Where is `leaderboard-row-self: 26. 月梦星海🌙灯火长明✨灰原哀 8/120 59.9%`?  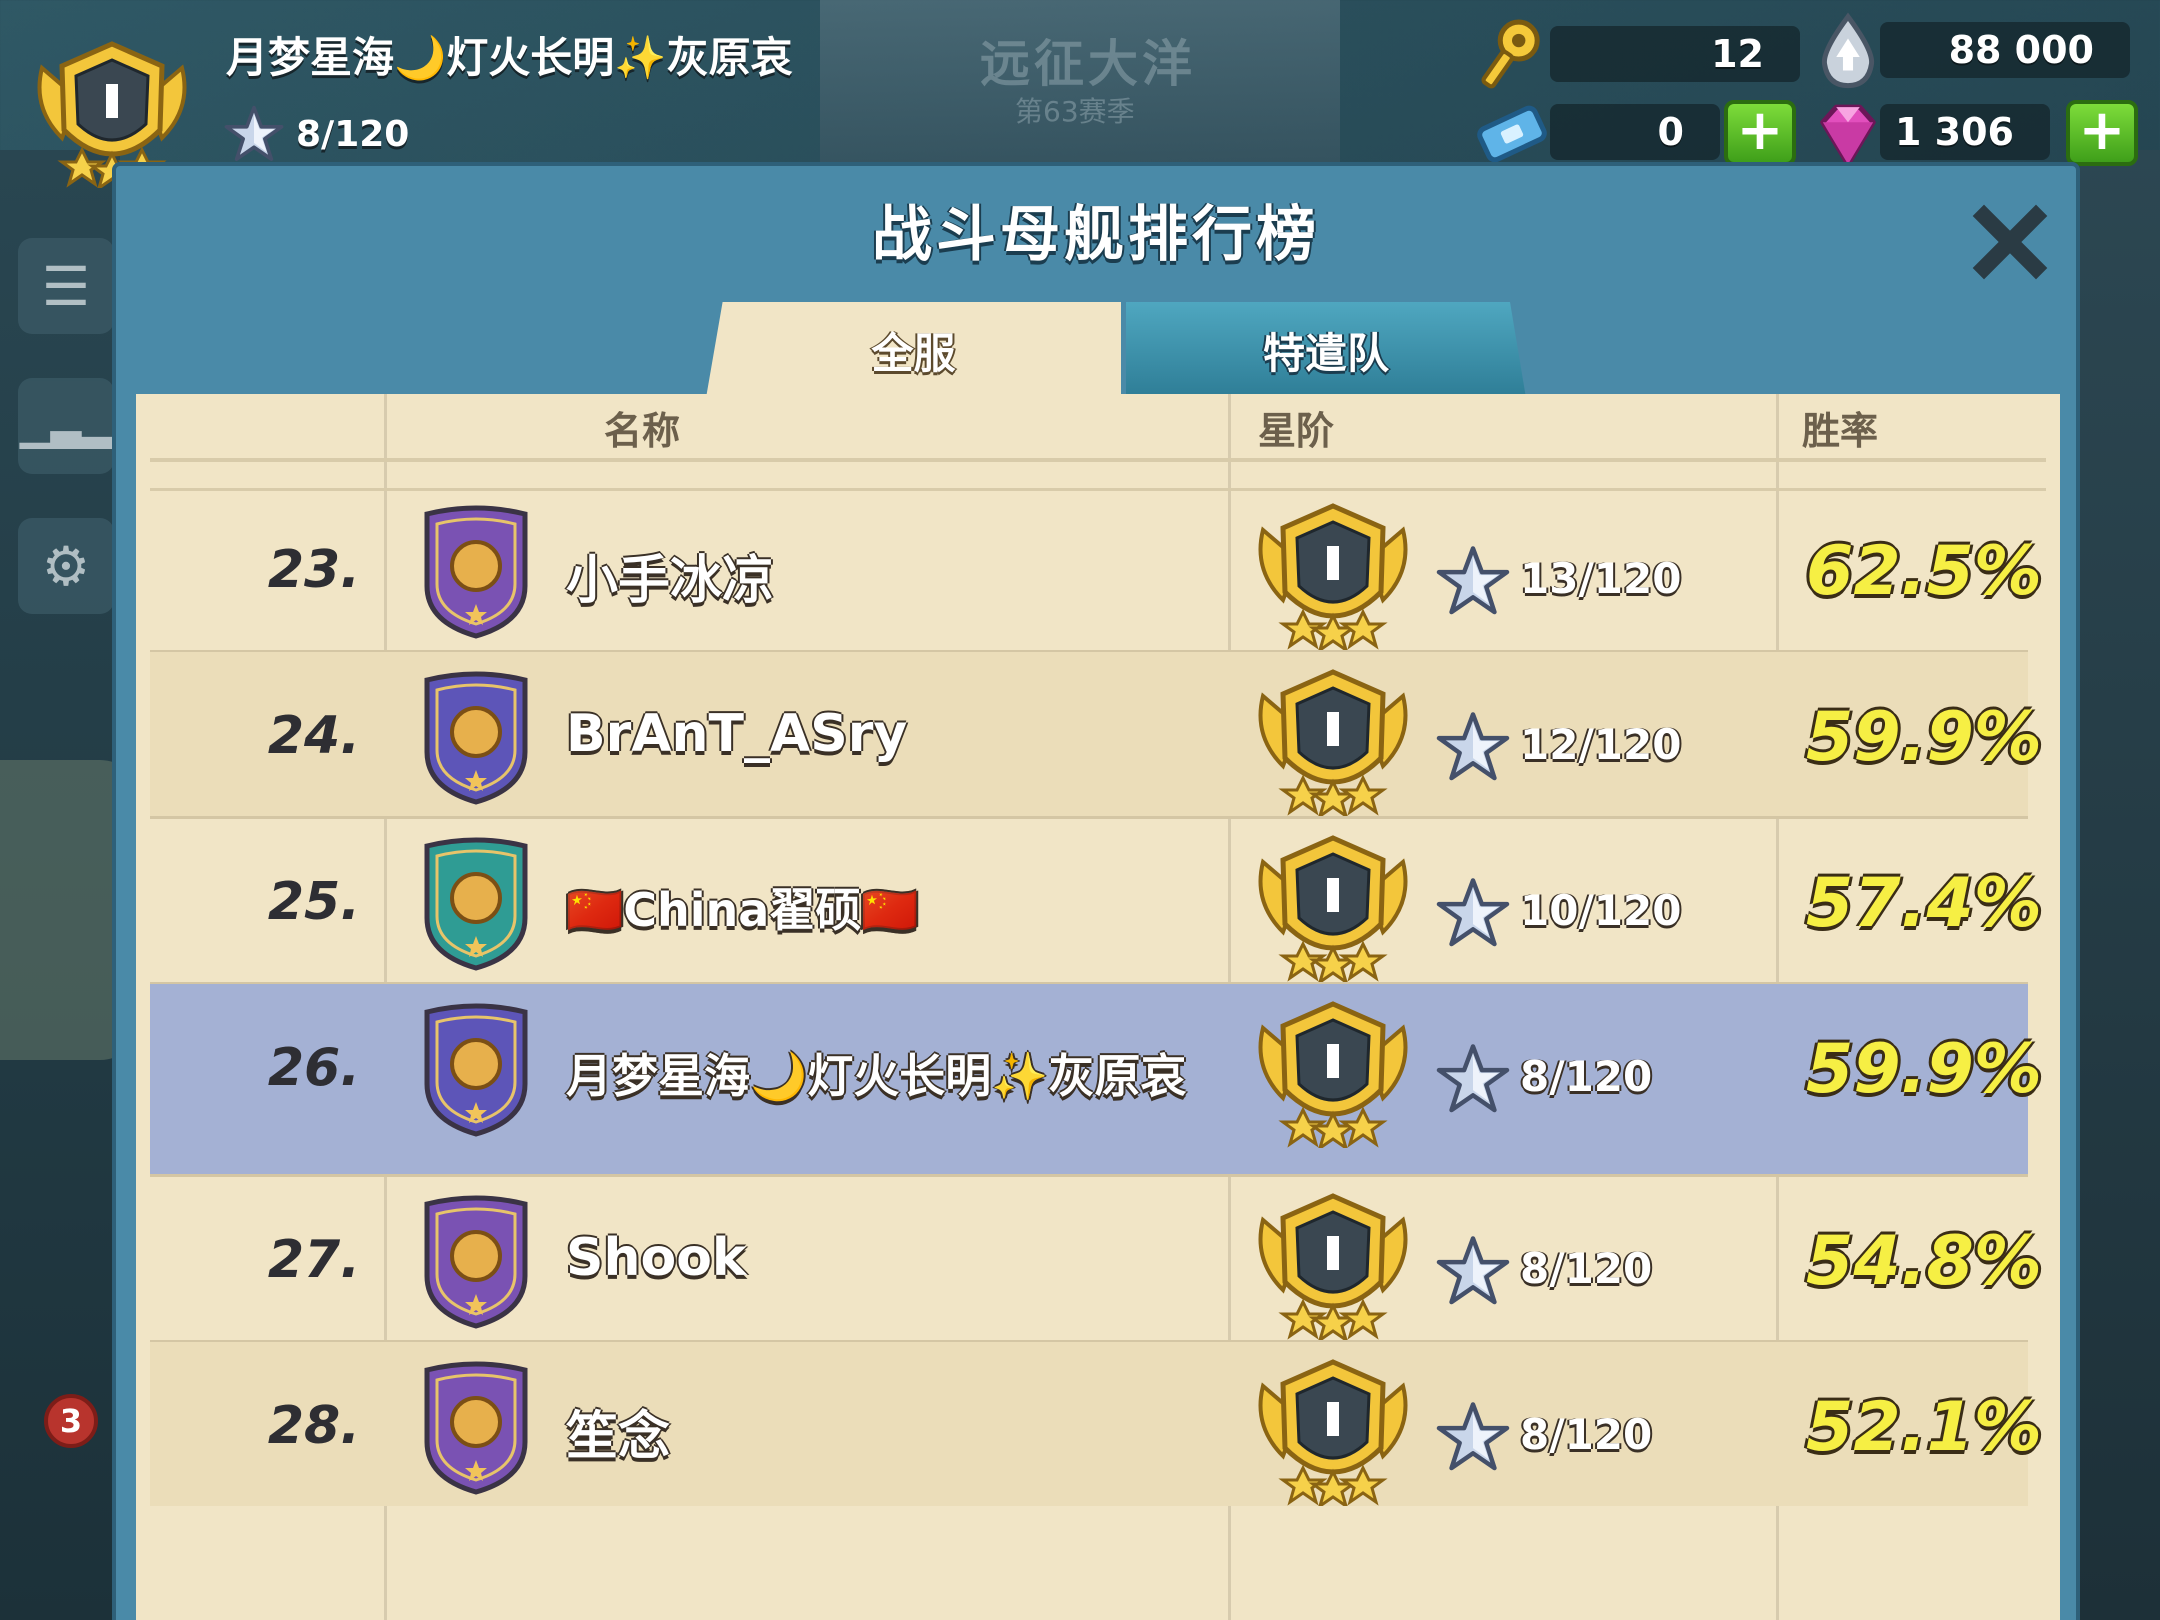
leaderboard-row-self: 26. 月梦星海🌙灯火长明✨灰原哀 8/120 59.9% is located at coordinates (1096, 1079).